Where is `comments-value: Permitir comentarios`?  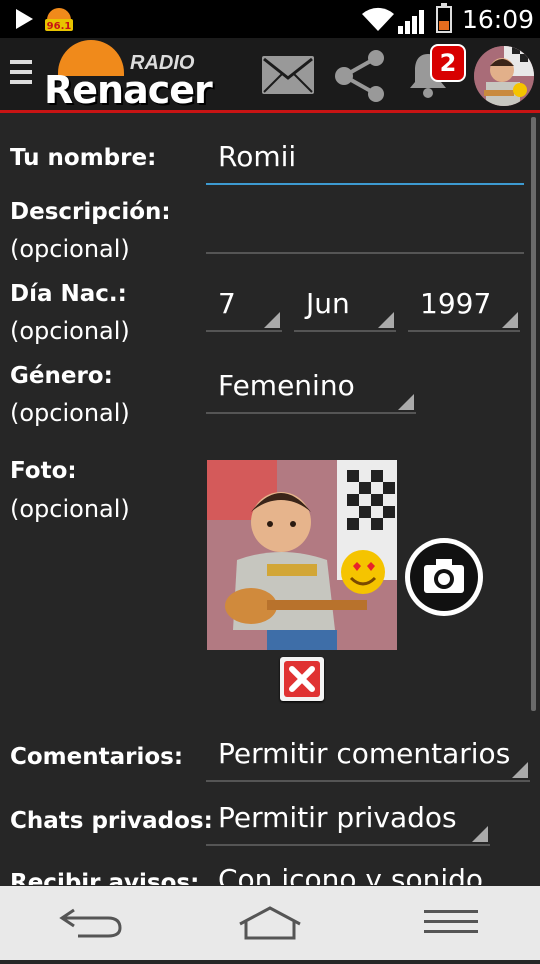
comments-value: Permitir comentarios is located at coordinates (364, 753).